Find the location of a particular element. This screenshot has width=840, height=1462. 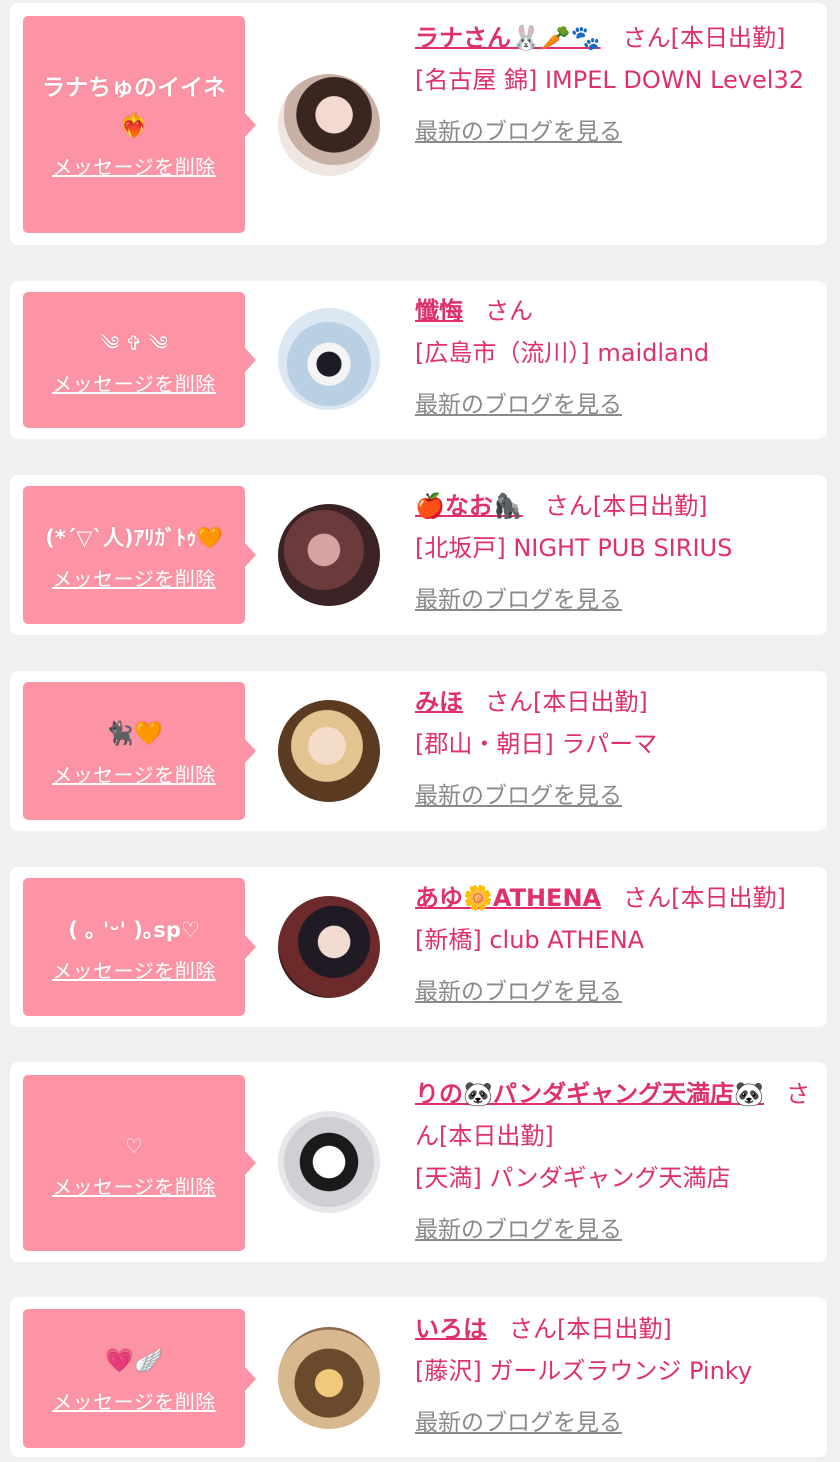

shop-name: [北坂戸] NIGHT PUB SIRIUS is located at coordinates (574, 548).